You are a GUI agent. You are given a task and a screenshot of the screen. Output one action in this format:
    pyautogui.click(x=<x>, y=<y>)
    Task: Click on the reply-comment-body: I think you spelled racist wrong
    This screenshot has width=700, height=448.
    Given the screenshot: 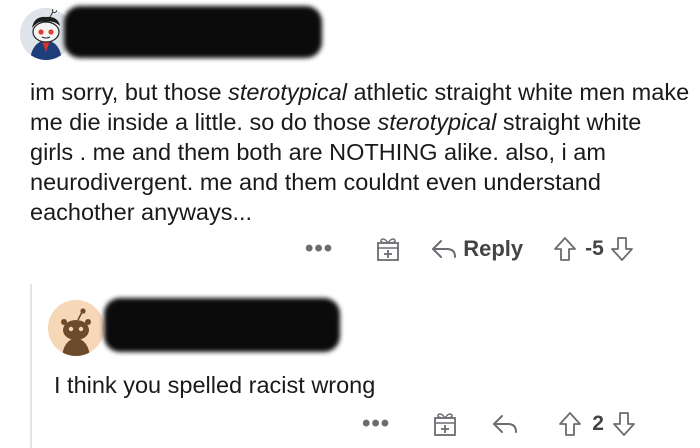 What is the action you would take?
    pyautogui.click(x=215, y=385)
    